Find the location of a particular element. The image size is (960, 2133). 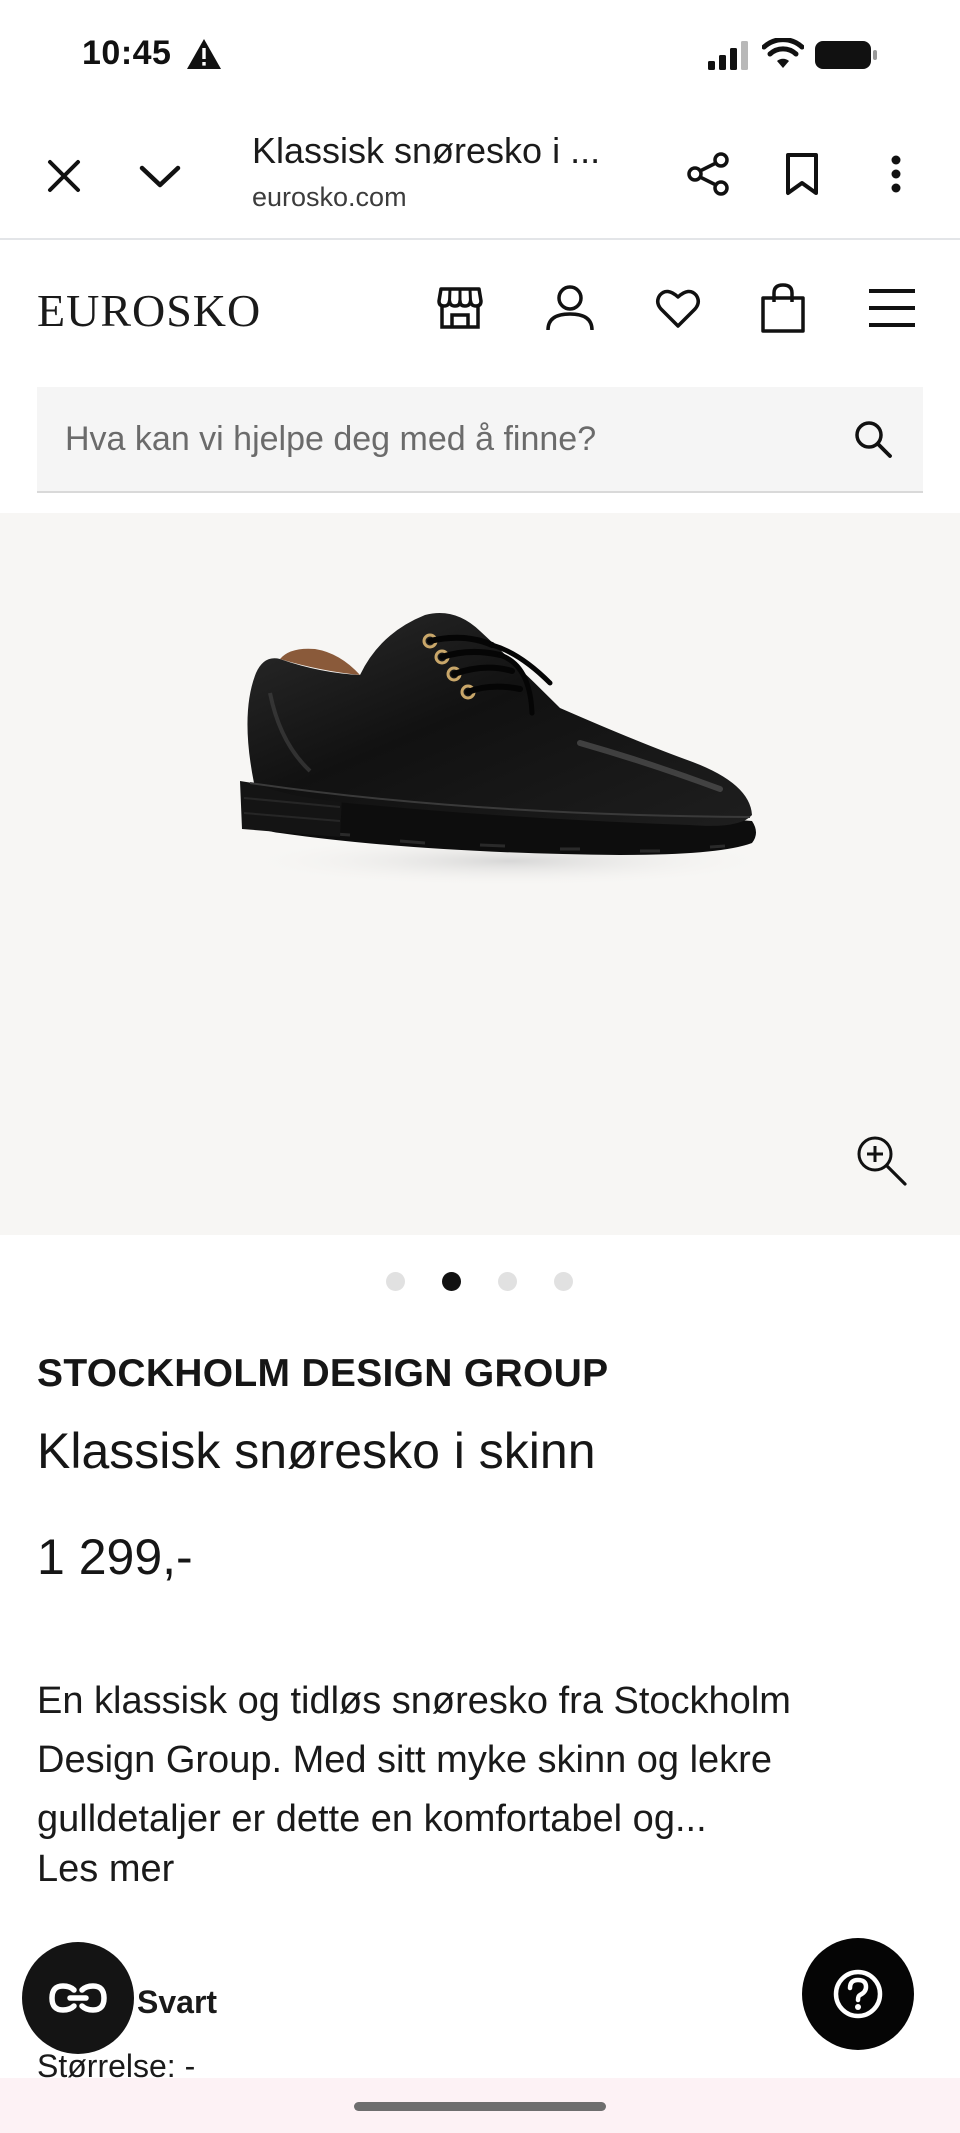

zoom-button is located at coordinates (881, 1160).